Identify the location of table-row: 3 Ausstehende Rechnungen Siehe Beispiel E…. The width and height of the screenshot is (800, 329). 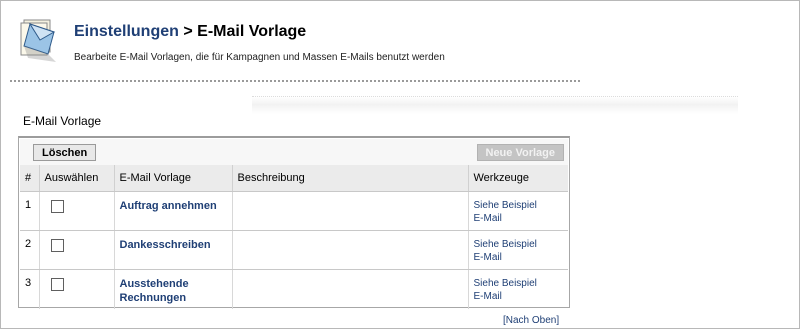
(294, 289).